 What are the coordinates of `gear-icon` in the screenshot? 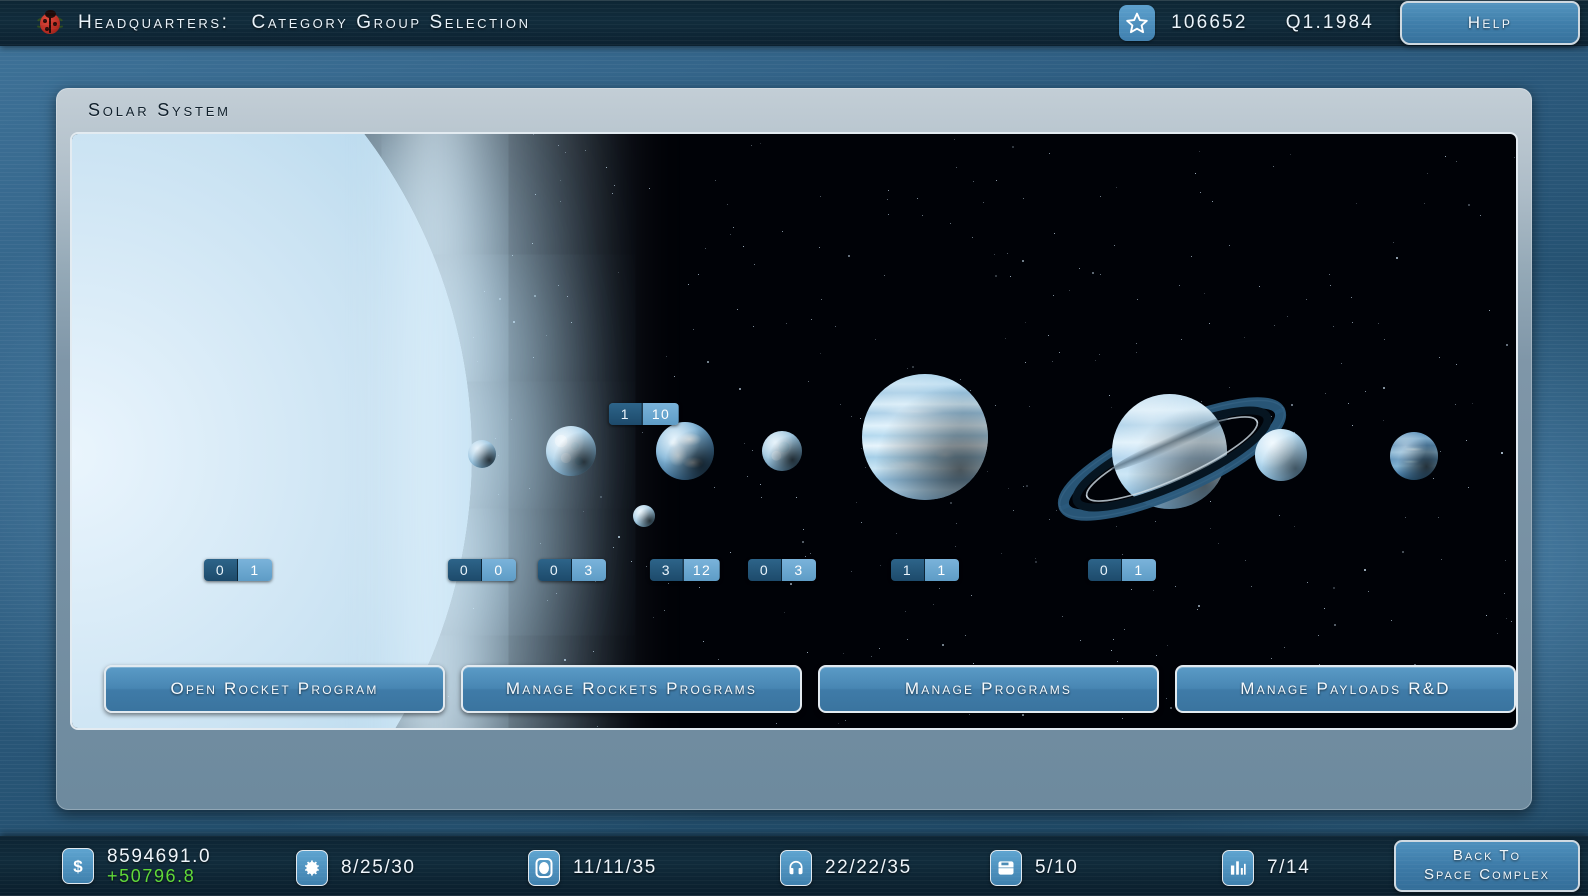 It's located at (312, 868).